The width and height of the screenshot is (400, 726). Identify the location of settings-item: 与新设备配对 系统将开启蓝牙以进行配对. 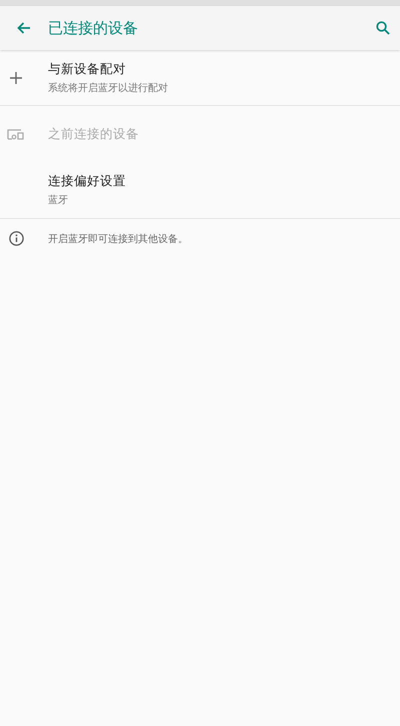
(200, 78).